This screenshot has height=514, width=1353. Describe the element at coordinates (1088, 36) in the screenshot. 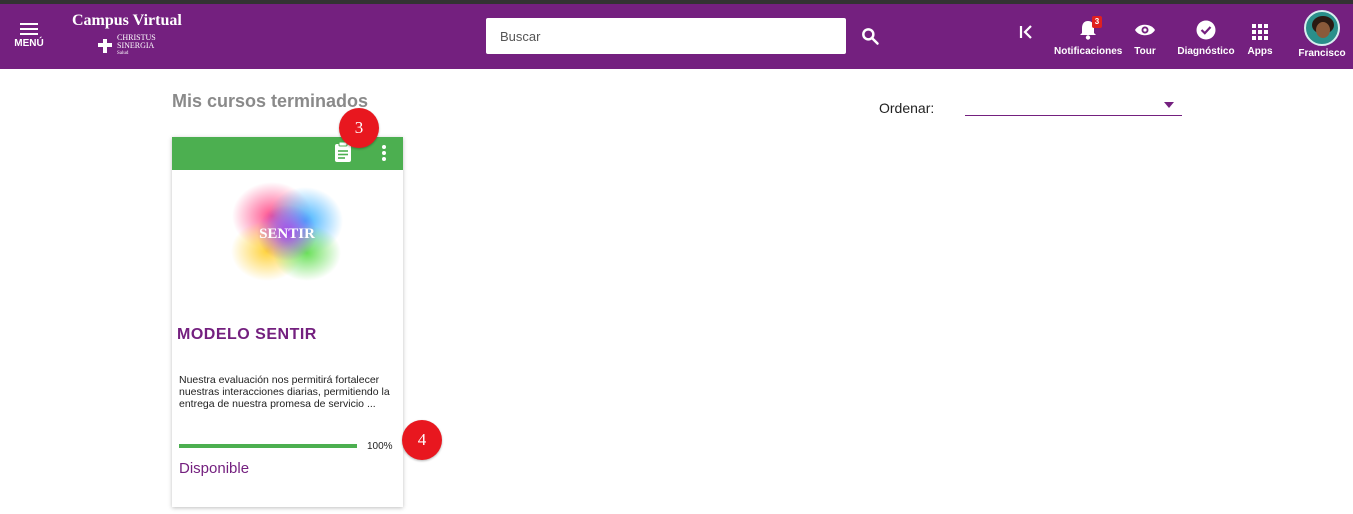

I see `notifications-button: 3 Notificaciones` at that location.